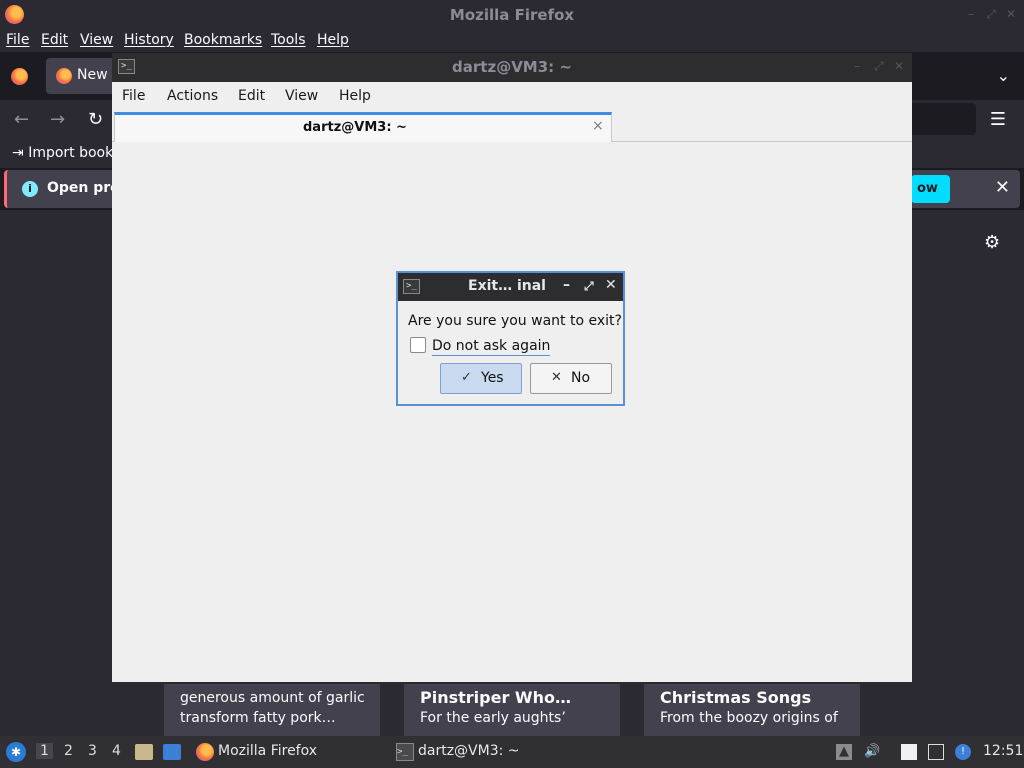  What do you see at coordinates (92, 75) in the screenshot?
I see `firefox-tab-label: New` at bounding box center [92, 75].